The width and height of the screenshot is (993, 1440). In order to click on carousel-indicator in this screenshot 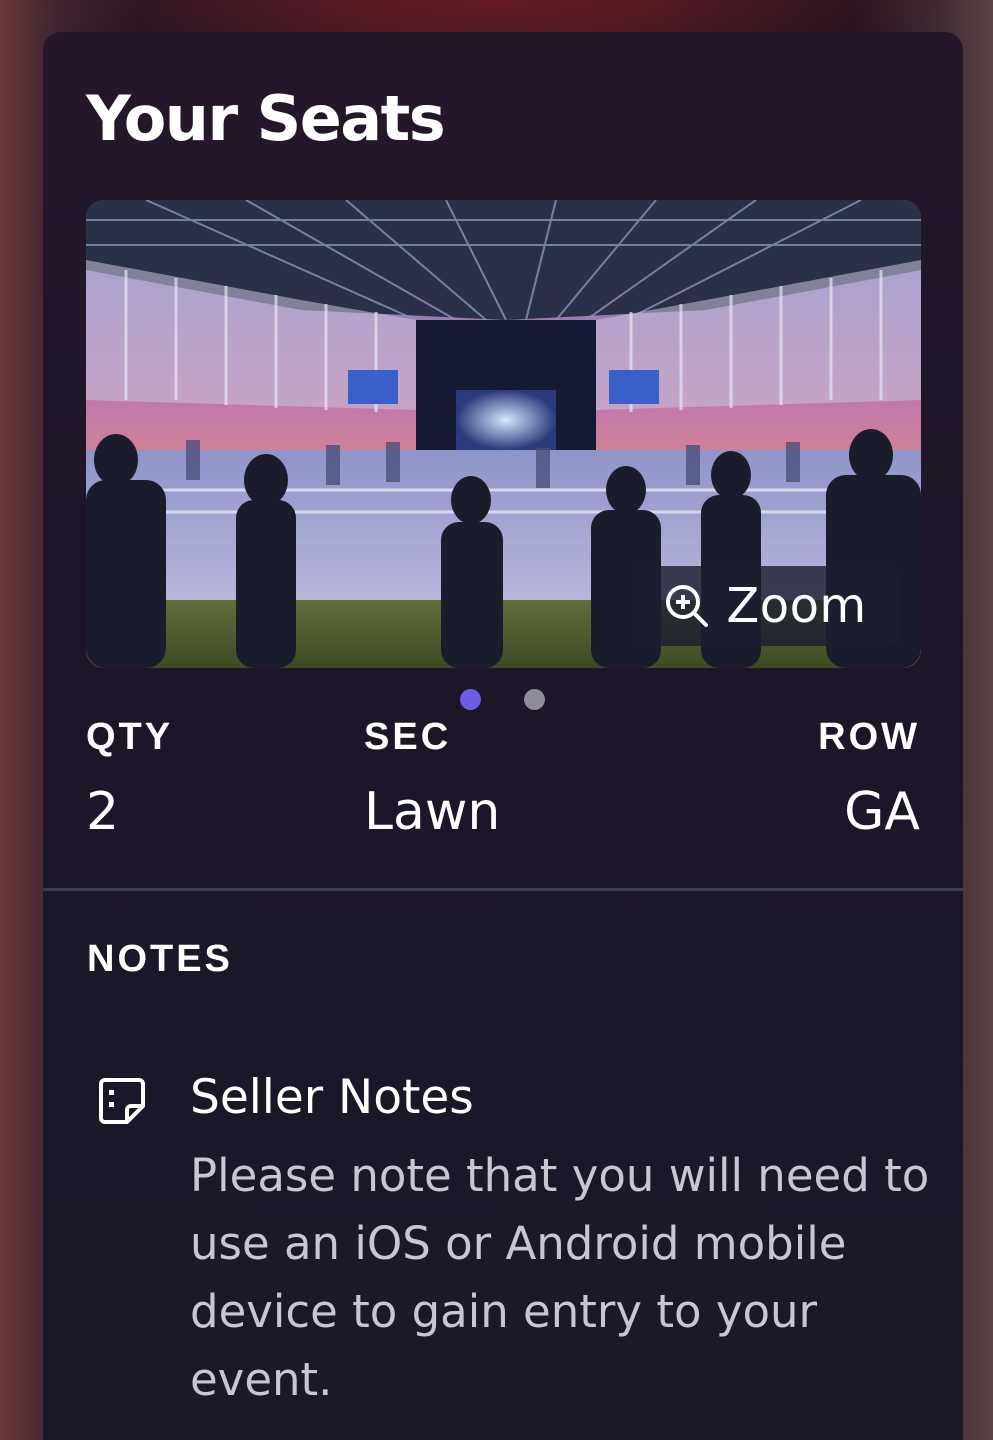, I will do `click(503, 700)`.